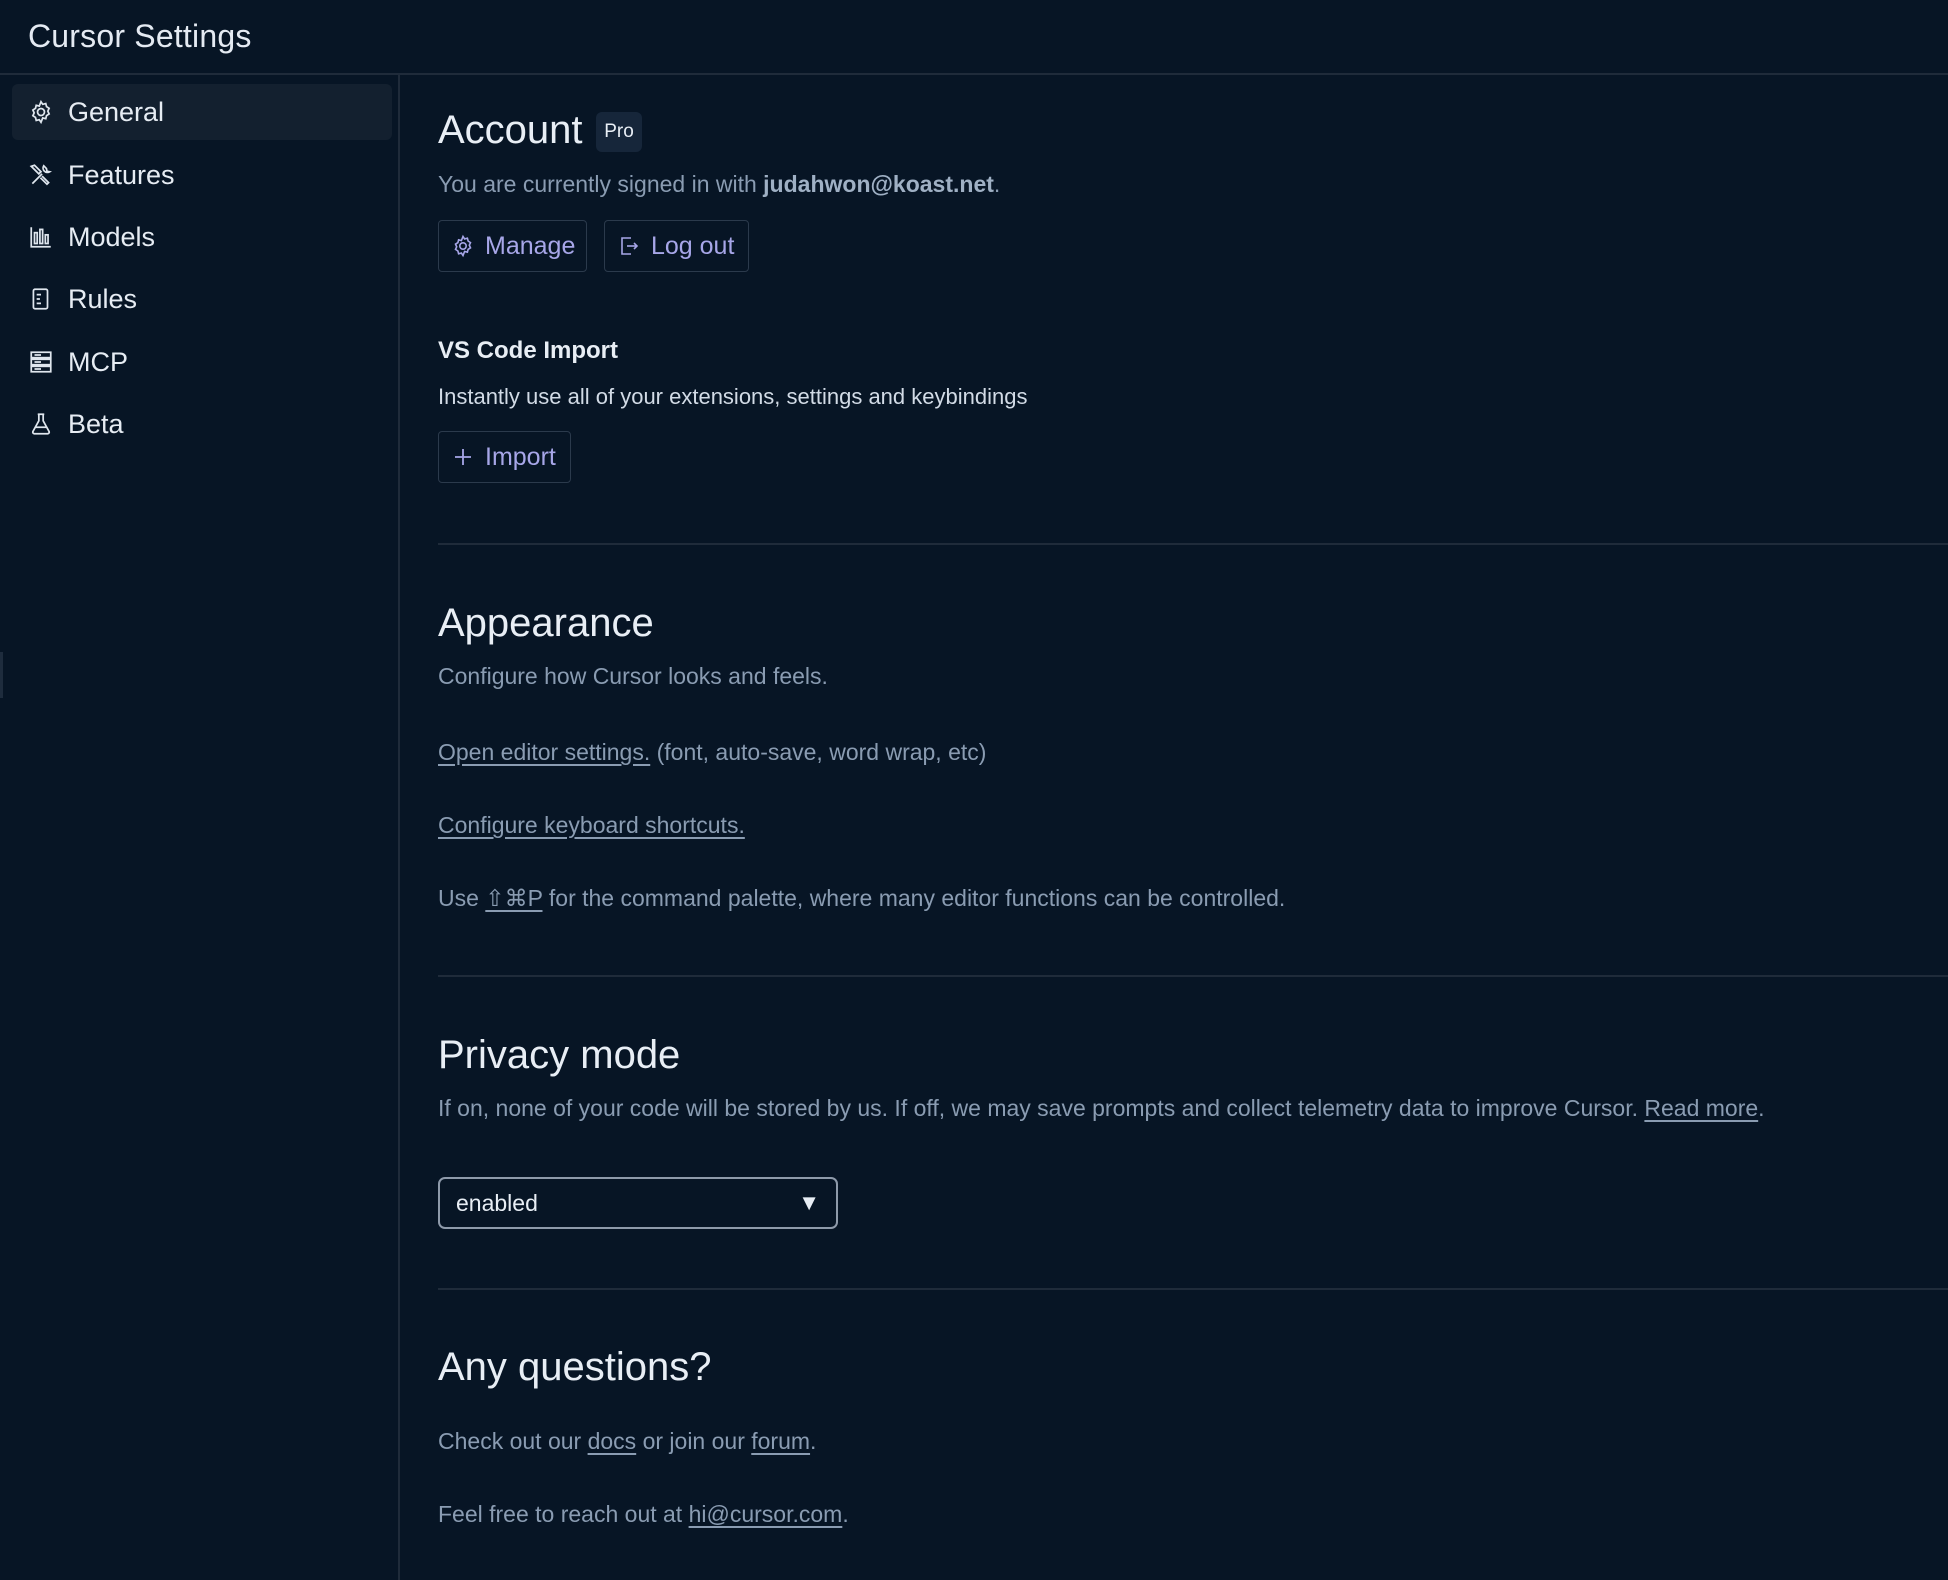  Describe the element at coordinates (780, 1441) in the screenshot. I see `forum-link: forum` at that location.